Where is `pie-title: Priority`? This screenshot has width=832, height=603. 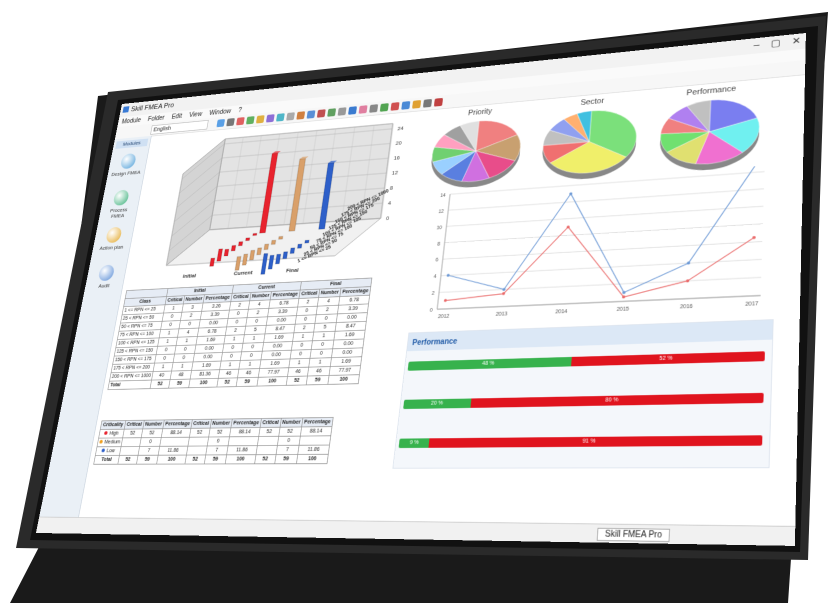 pie-title: Priority is located at coordinates (481, 112).